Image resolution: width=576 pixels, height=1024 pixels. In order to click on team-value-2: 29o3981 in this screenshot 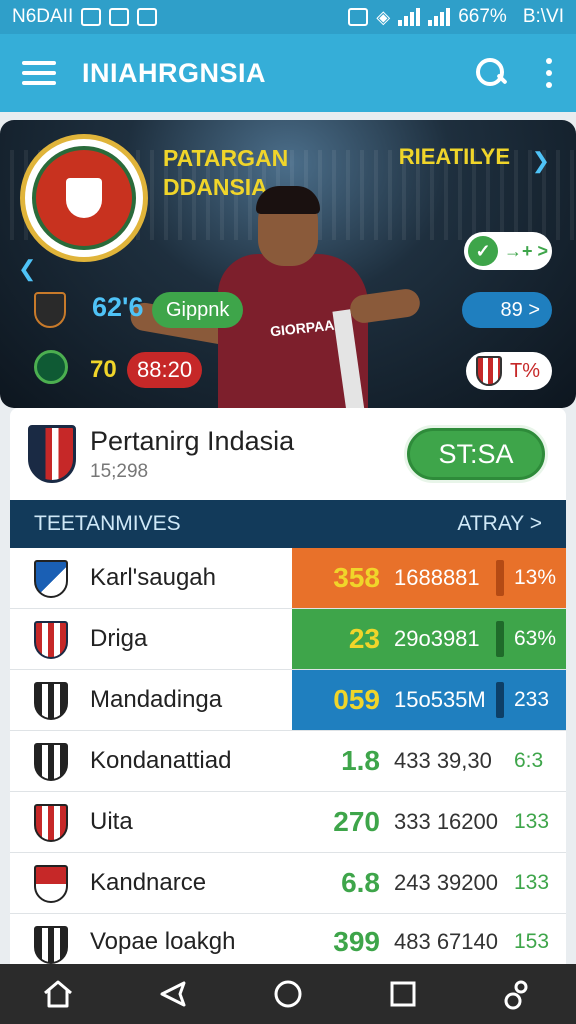, I will do `click(437, 638)`.